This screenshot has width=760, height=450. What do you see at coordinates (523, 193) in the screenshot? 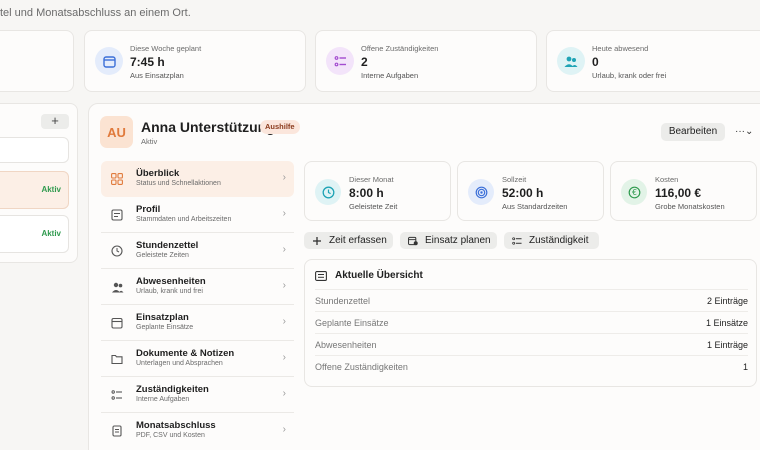
I see `kpi-value: 52:00 h` at bounding box center [523, 193].